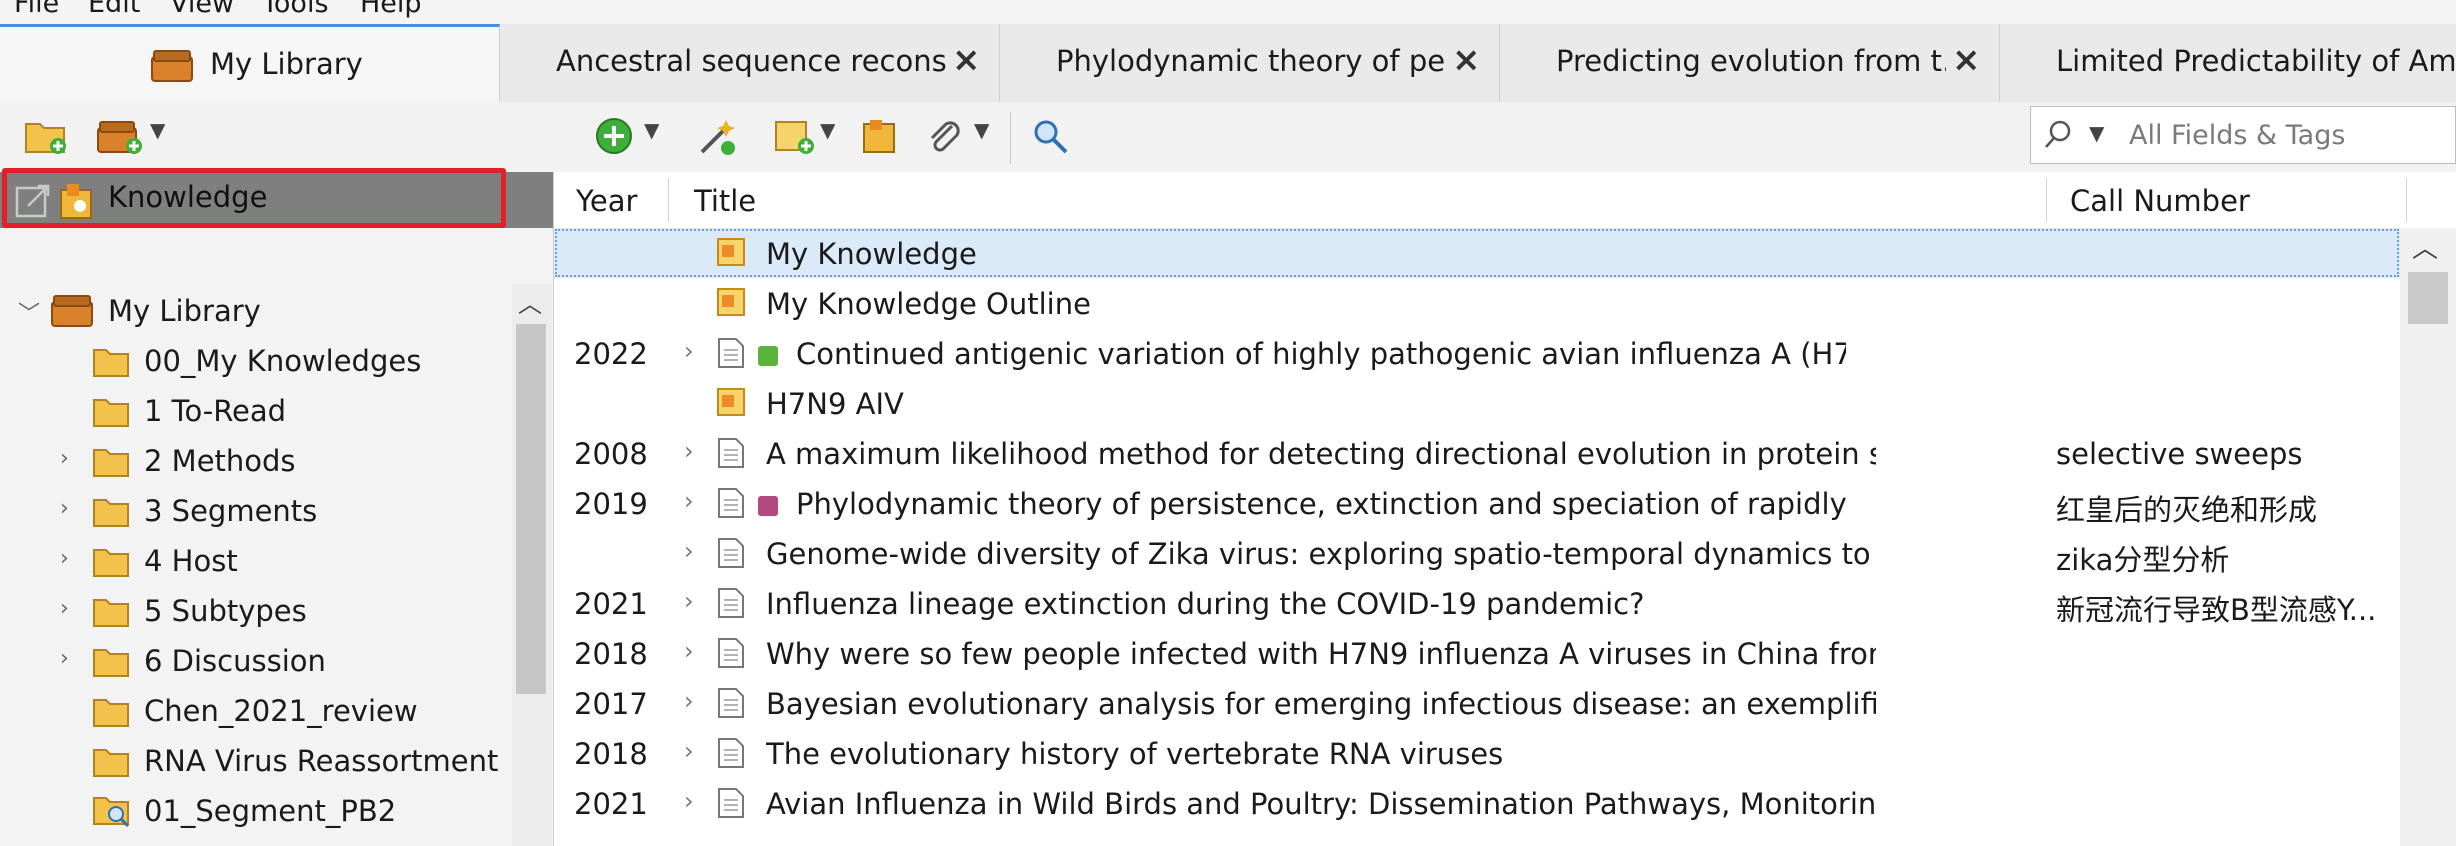  I want to click on library-icon, so click(72, 311).